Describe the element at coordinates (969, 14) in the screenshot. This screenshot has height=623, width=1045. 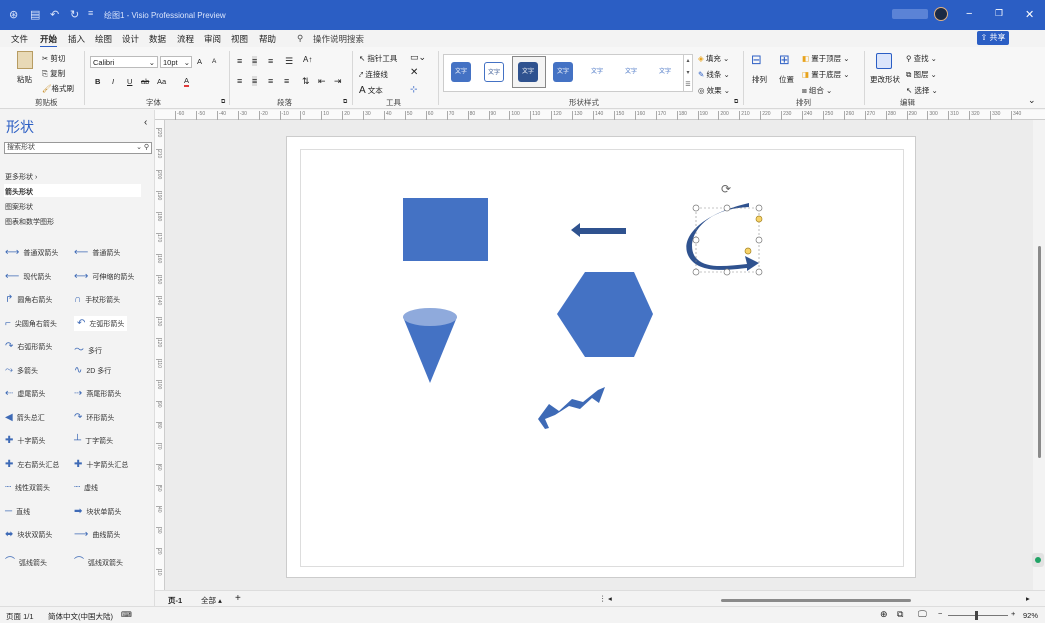
I see `minimize-icon: −` at that location.